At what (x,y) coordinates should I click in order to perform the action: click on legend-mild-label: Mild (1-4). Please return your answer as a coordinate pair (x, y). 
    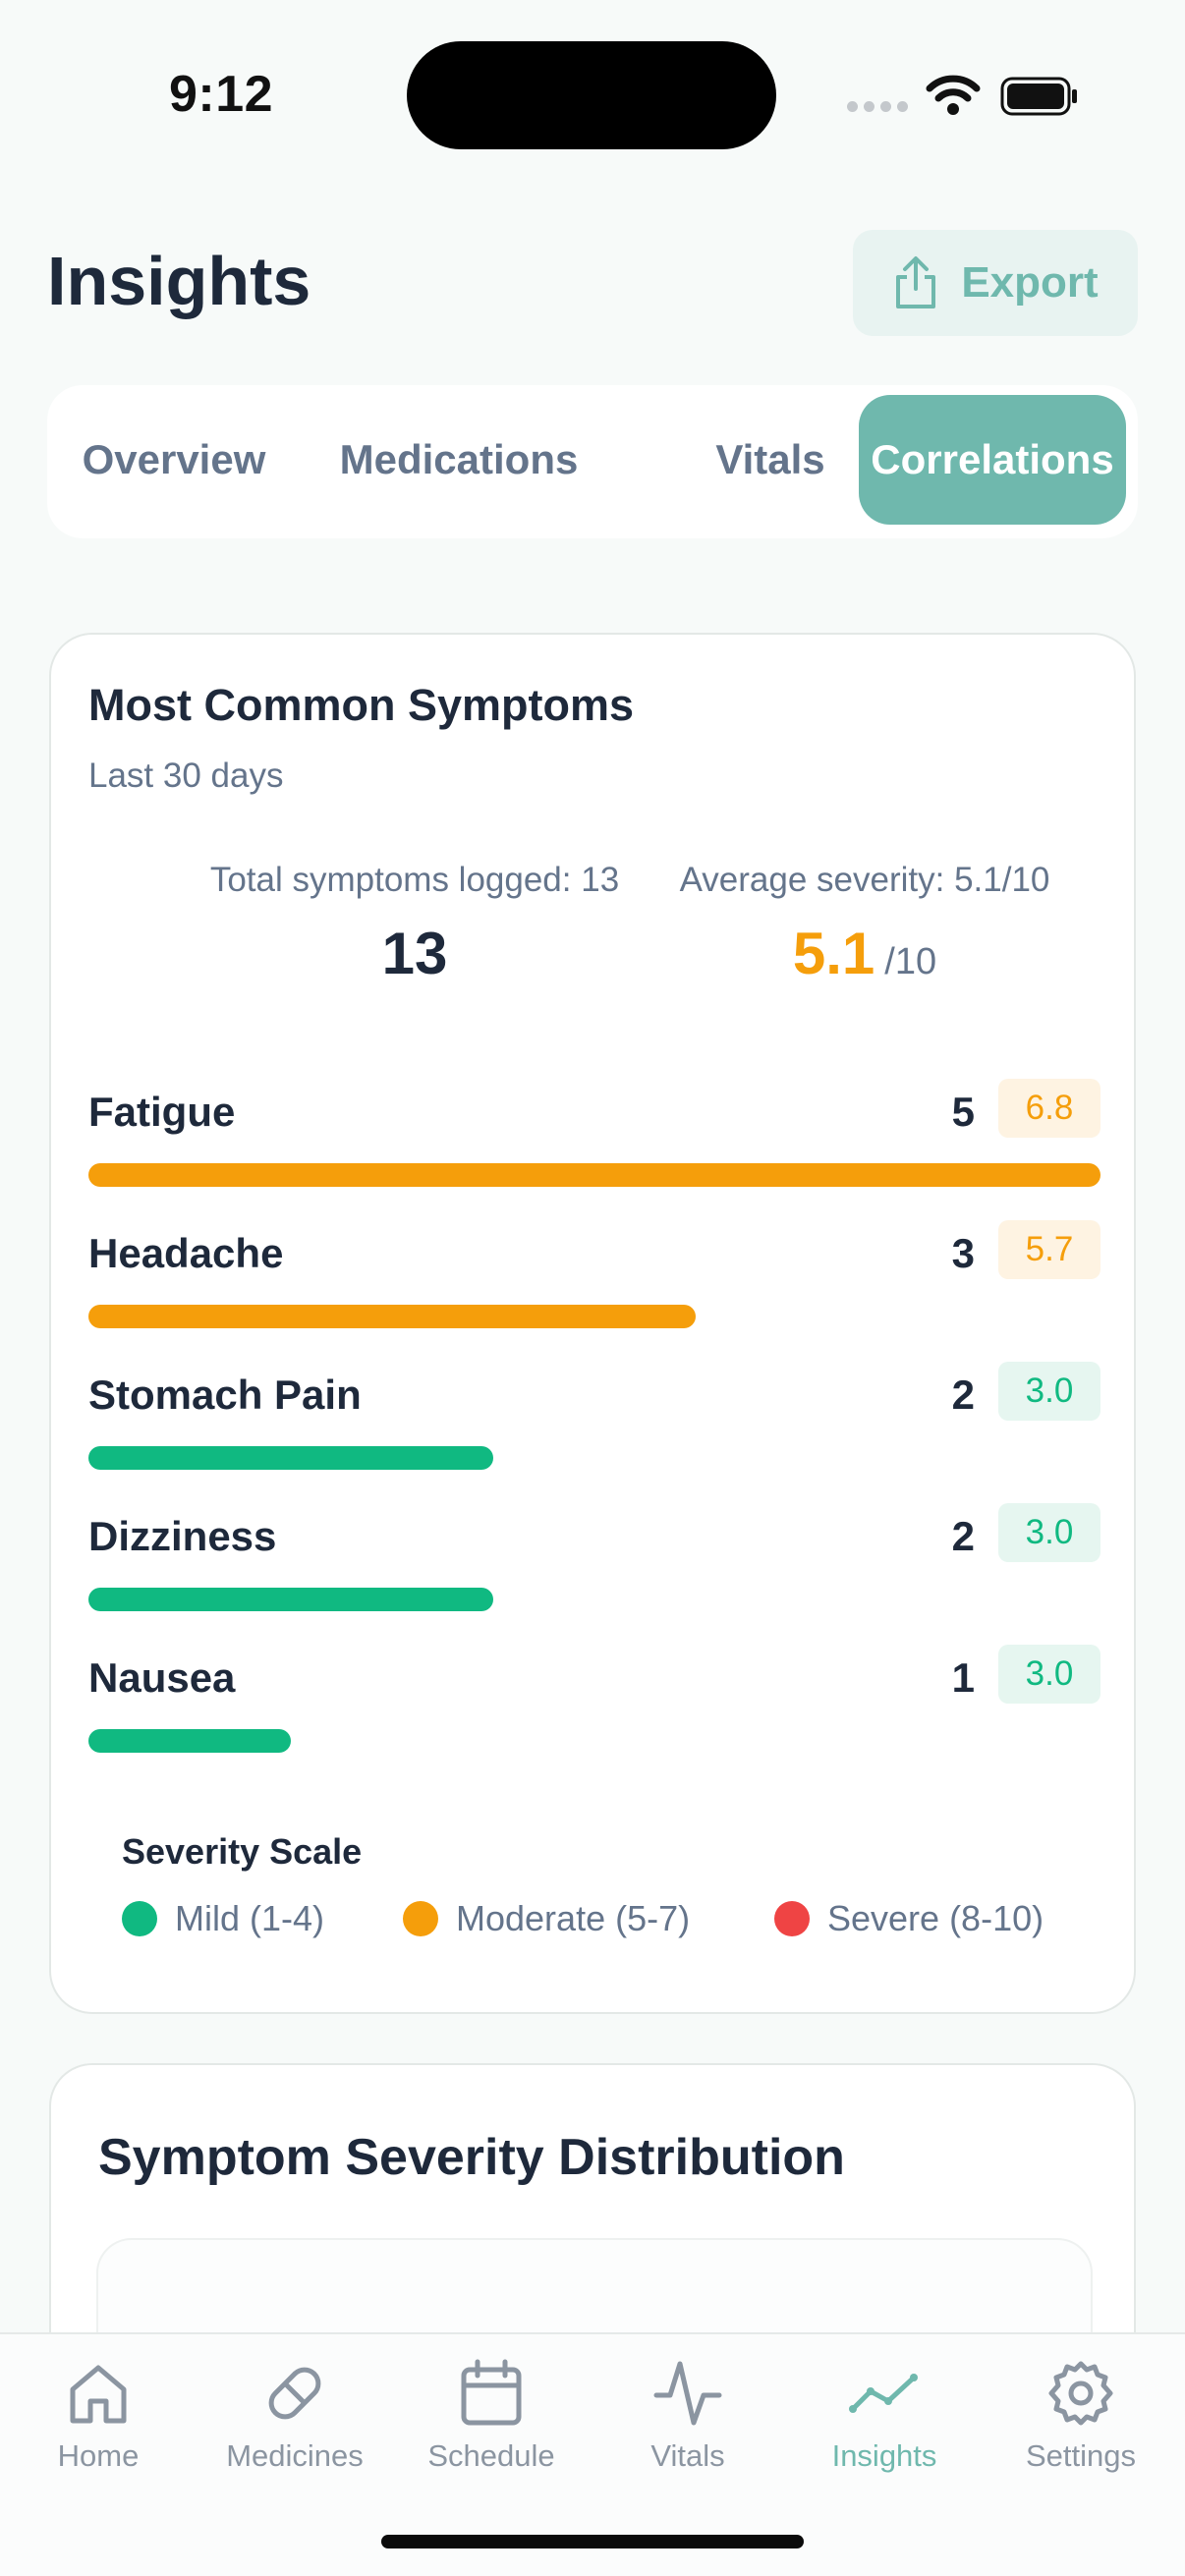
    Looking at the image, I should click on (250, 1918).